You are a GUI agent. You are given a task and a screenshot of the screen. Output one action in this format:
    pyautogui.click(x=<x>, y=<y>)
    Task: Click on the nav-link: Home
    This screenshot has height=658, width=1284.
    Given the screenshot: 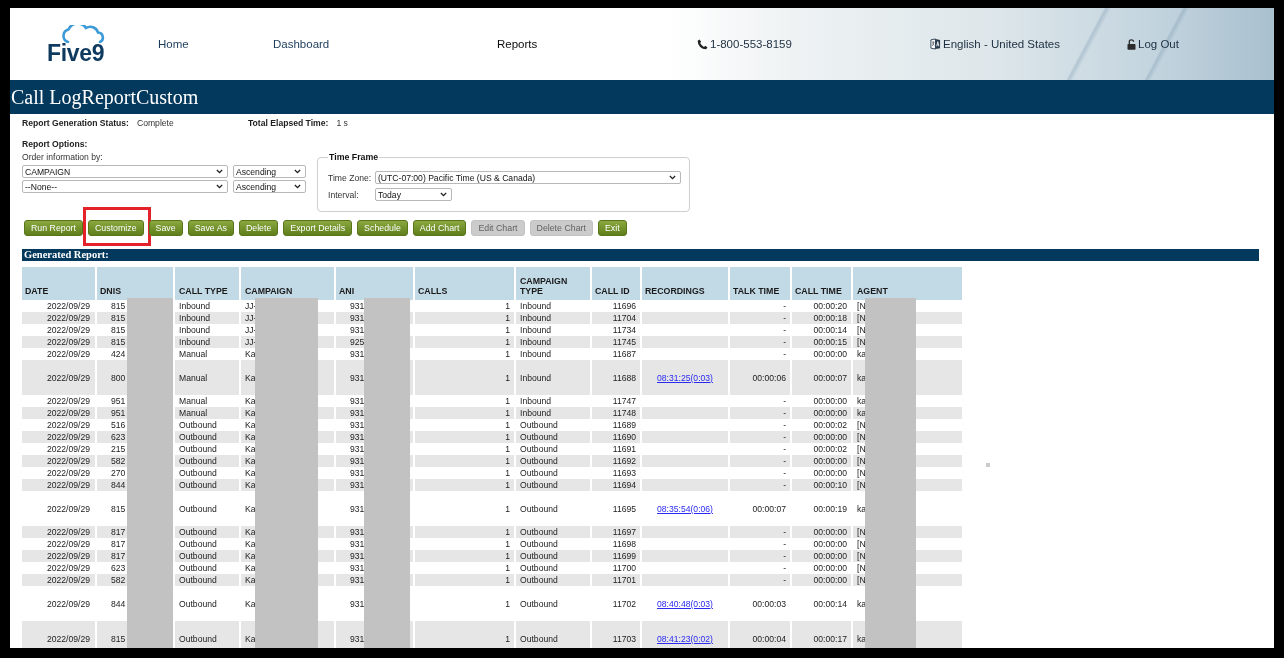 What is the action you would take?
    pyautogui.click(x=173, y=44)
    